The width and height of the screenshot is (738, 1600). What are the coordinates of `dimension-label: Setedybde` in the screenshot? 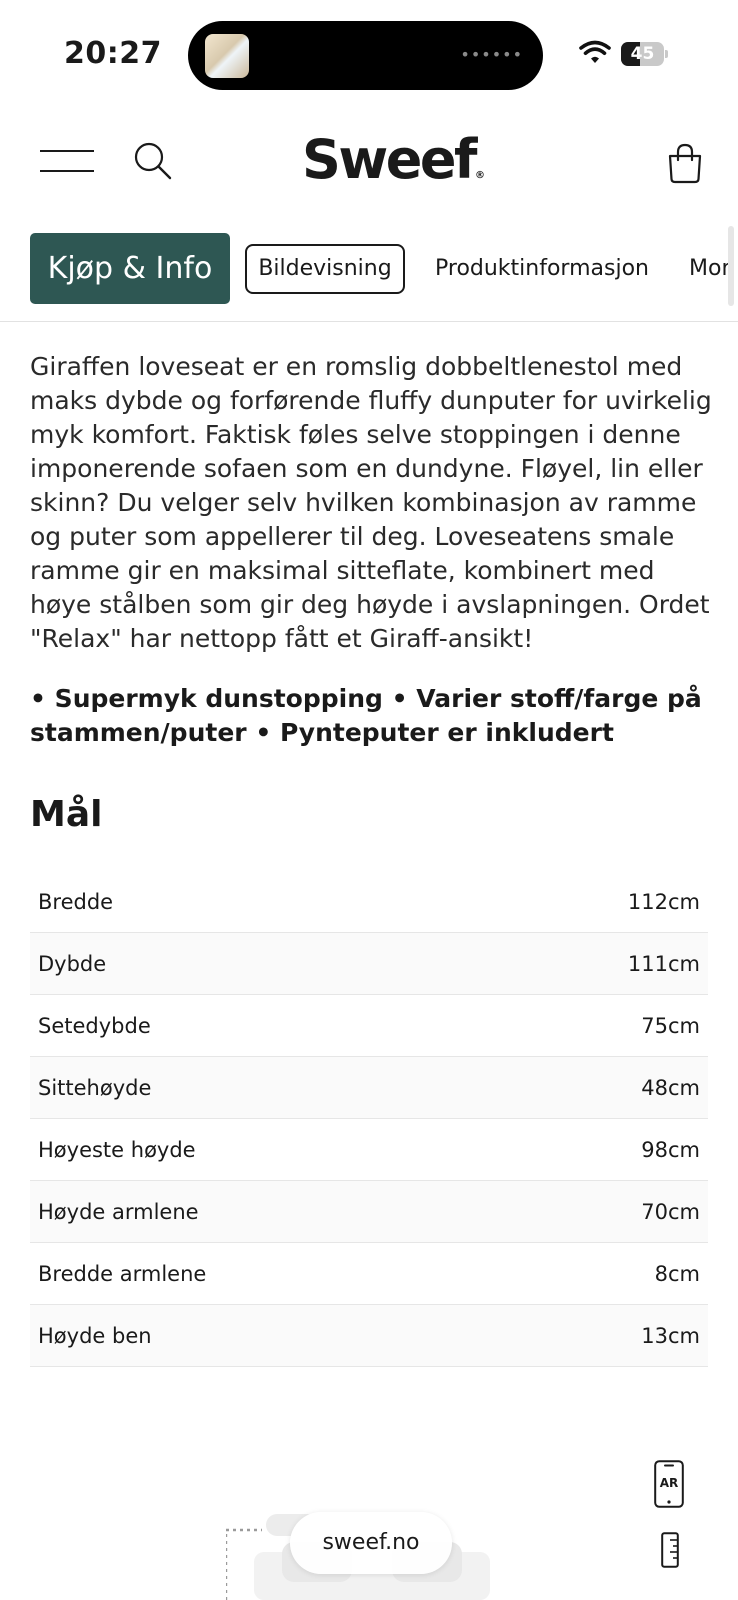 It's located at (94, 1026).